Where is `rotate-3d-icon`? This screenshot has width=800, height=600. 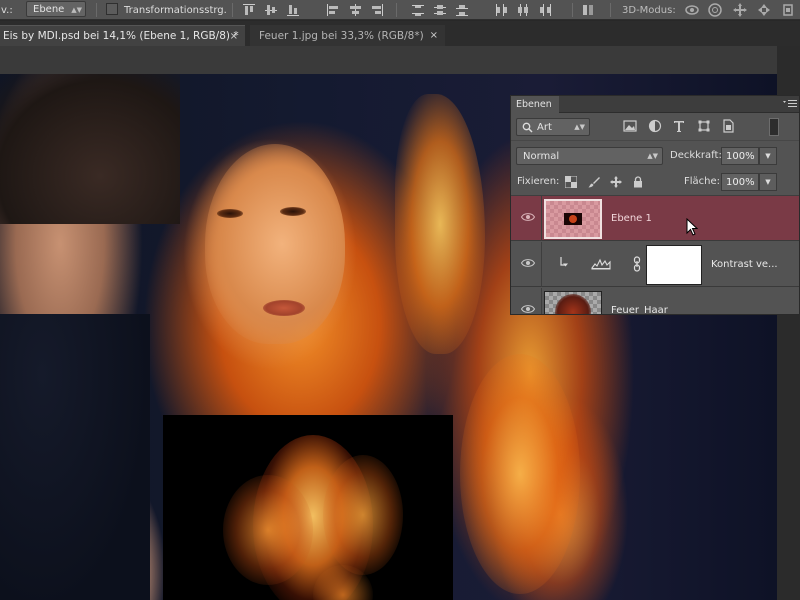 rotate-3d-icon is located at coordinates (692, 10).